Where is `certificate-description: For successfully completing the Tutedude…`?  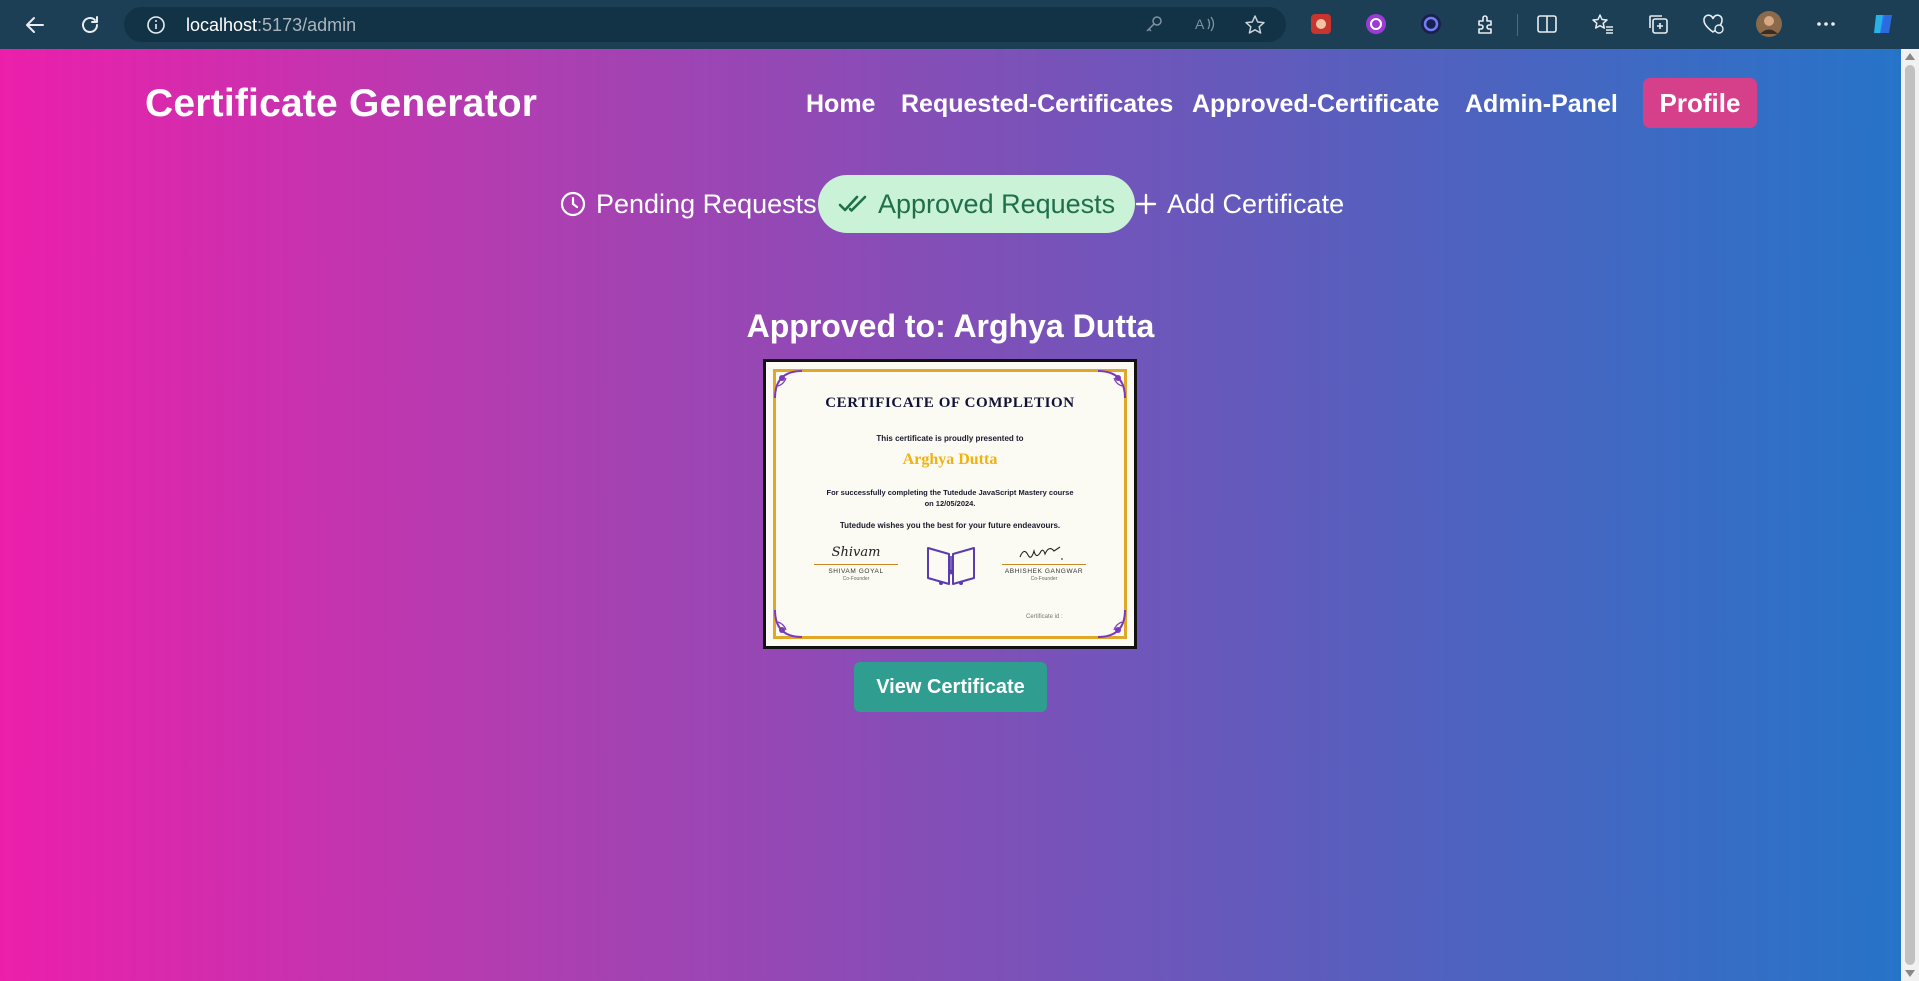
certificate-description: For successfully completing the Tutedude… is located at coordinates (950, 498).